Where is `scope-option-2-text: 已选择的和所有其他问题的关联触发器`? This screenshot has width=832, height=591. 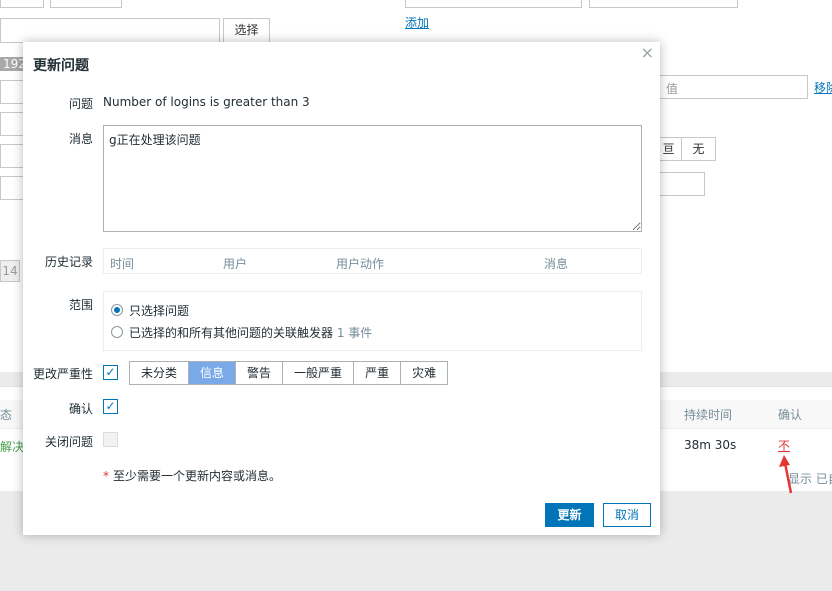 scope-option-2-text: 已选择的和所有其他问题的关联触发器 is located at coordinates (231, 333).